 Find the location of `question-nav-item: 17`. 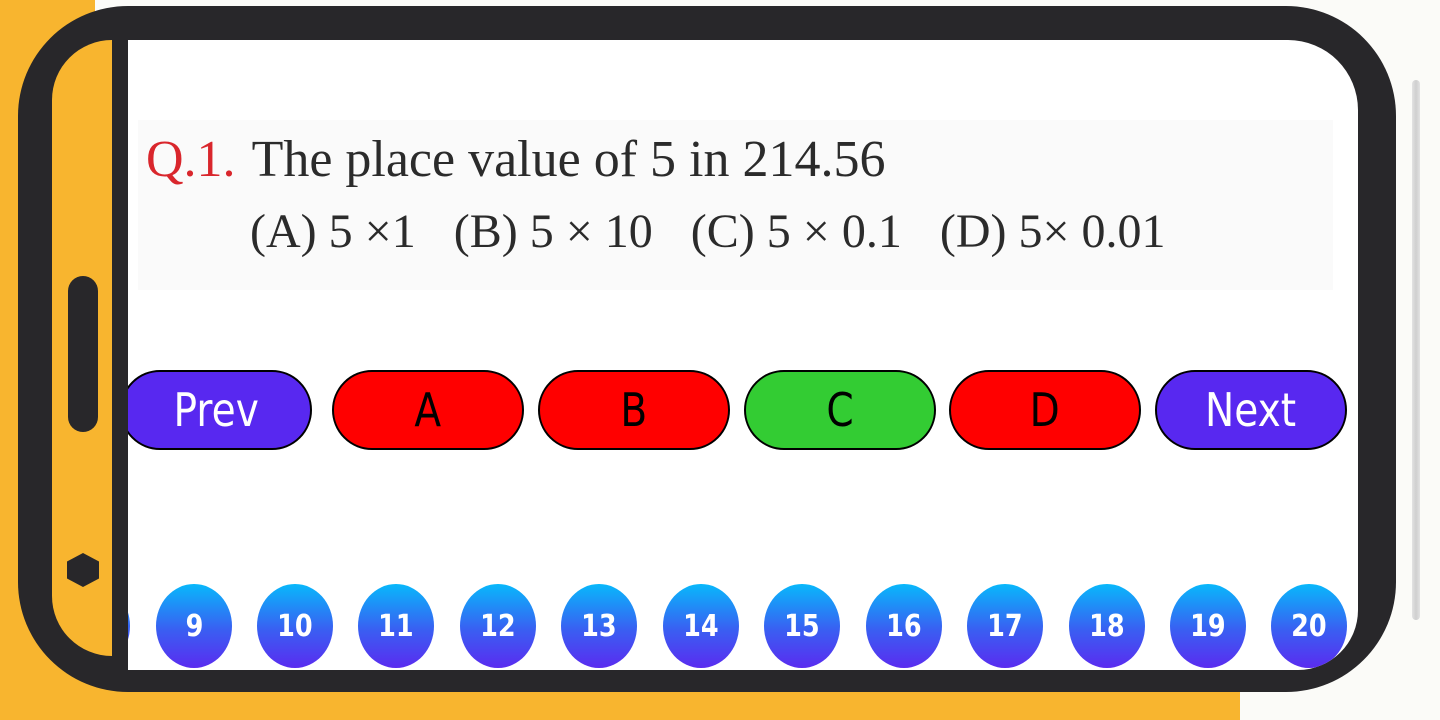

question-nav-item: 17 is located at coordinates (1005, 626).